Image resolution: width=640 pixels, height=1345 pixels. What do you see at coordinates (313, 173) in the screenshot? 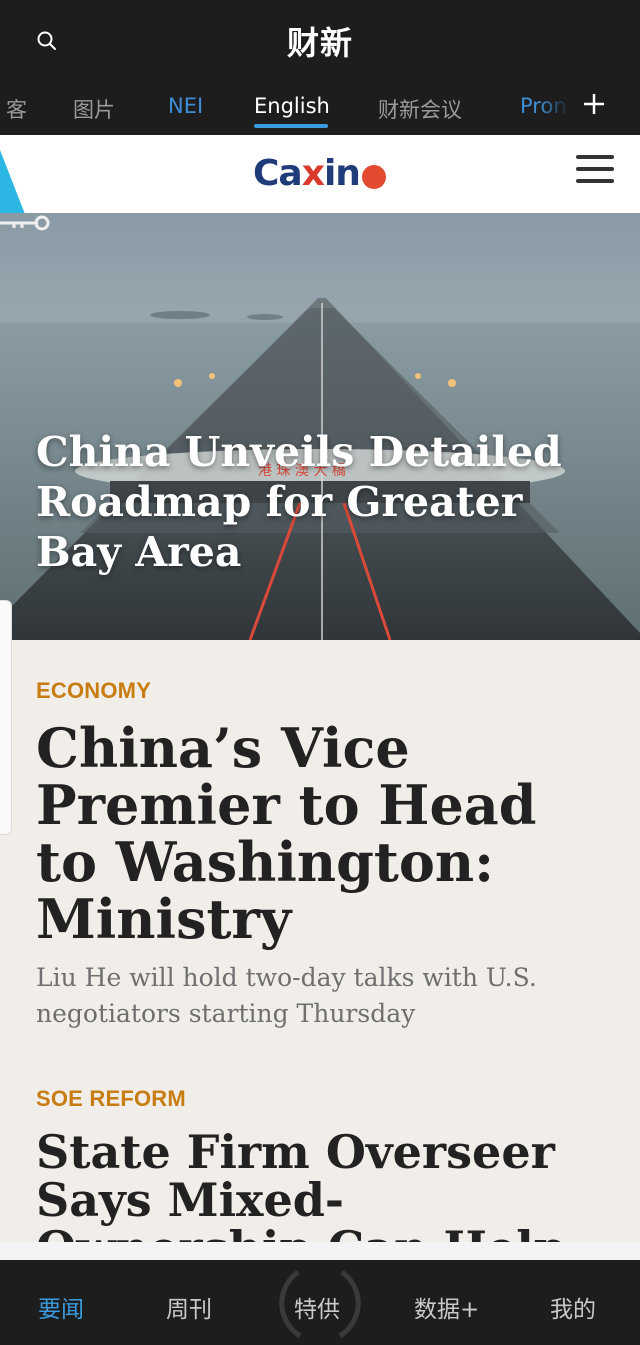
I see `logo-text-x: x` at bounding box center [313, 173].